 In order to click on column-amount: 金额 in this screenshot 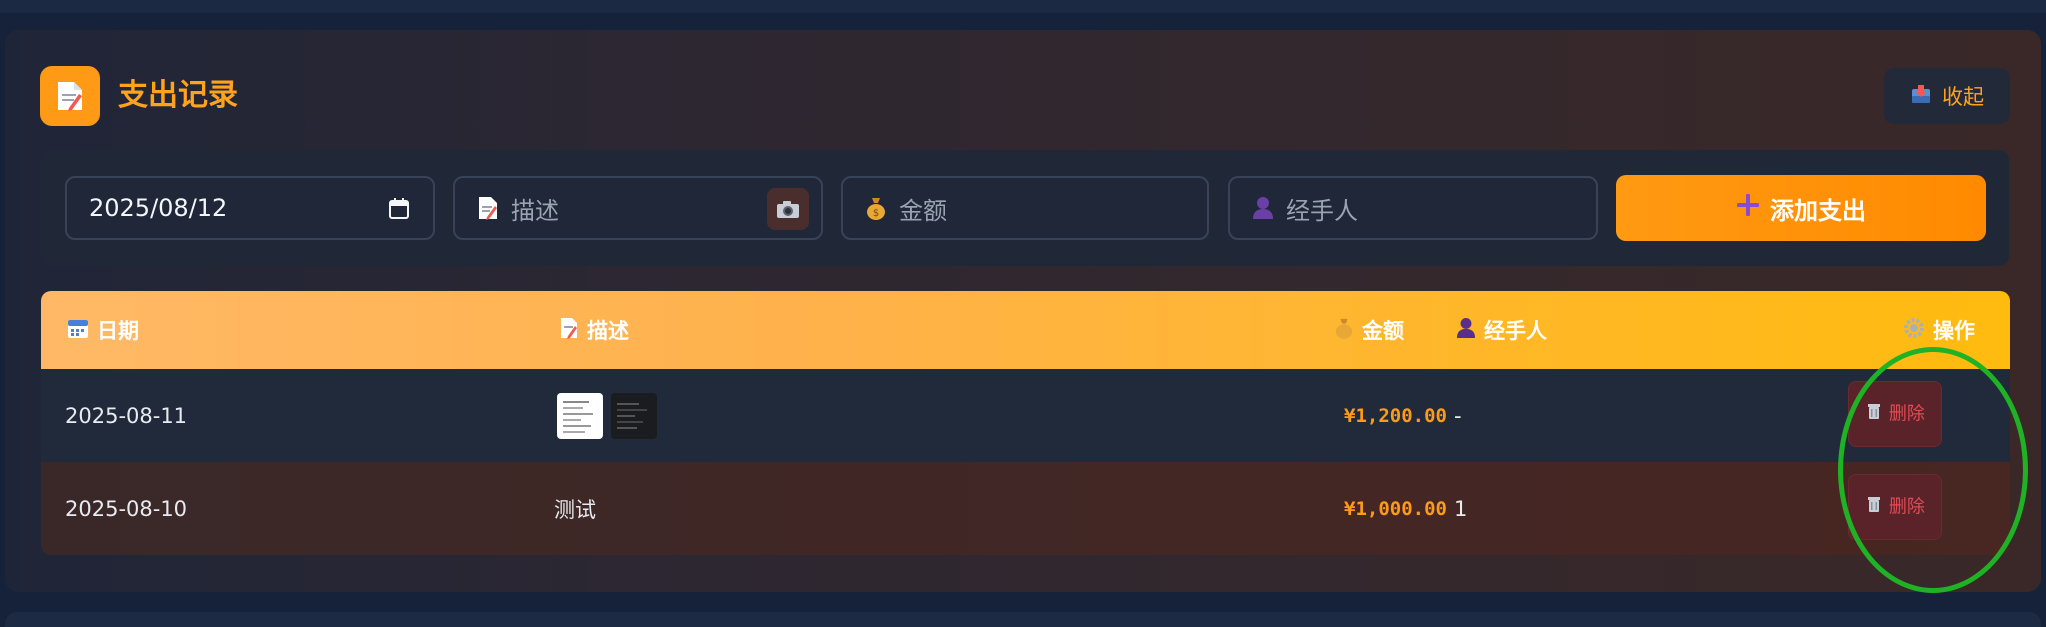, I will do `click(1369, 330)`.